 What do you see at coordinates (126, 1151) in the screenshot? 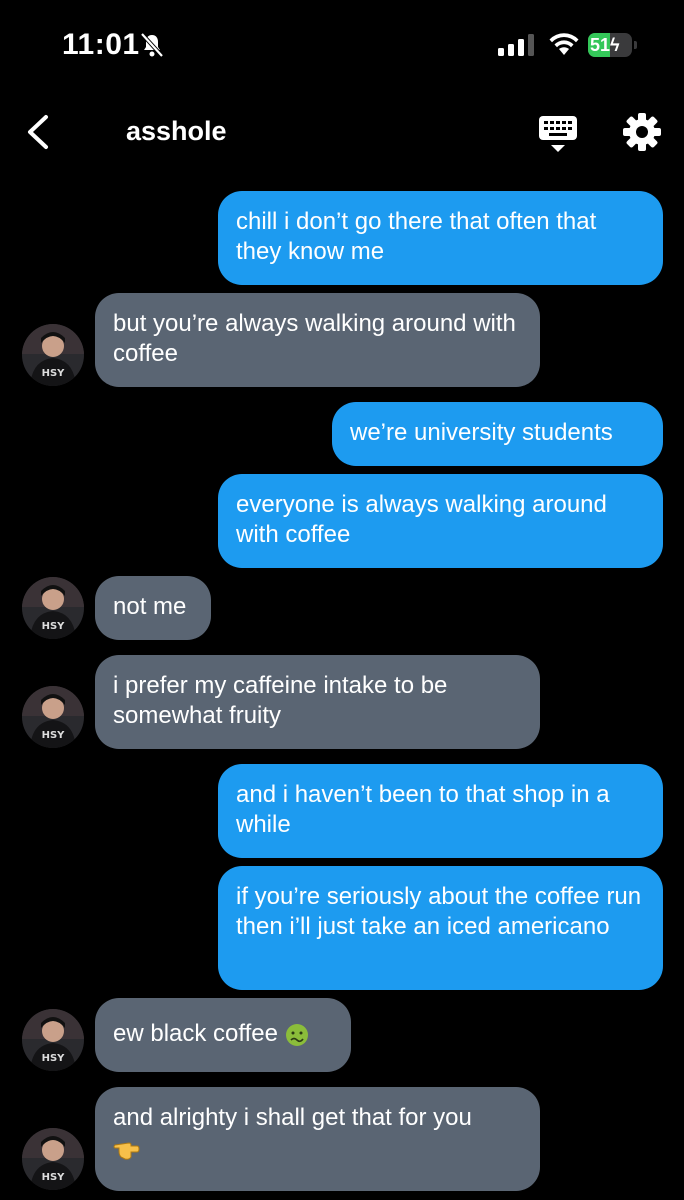
I see `pointing-hand-icon` at bounding box center [126, 1151].